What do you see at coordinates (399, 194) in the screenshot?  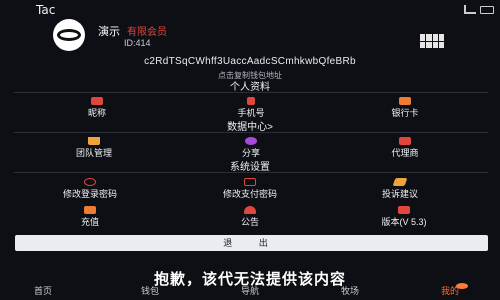 I see `menu-item-label: 投诉建议` at bounding box center [399, 194].